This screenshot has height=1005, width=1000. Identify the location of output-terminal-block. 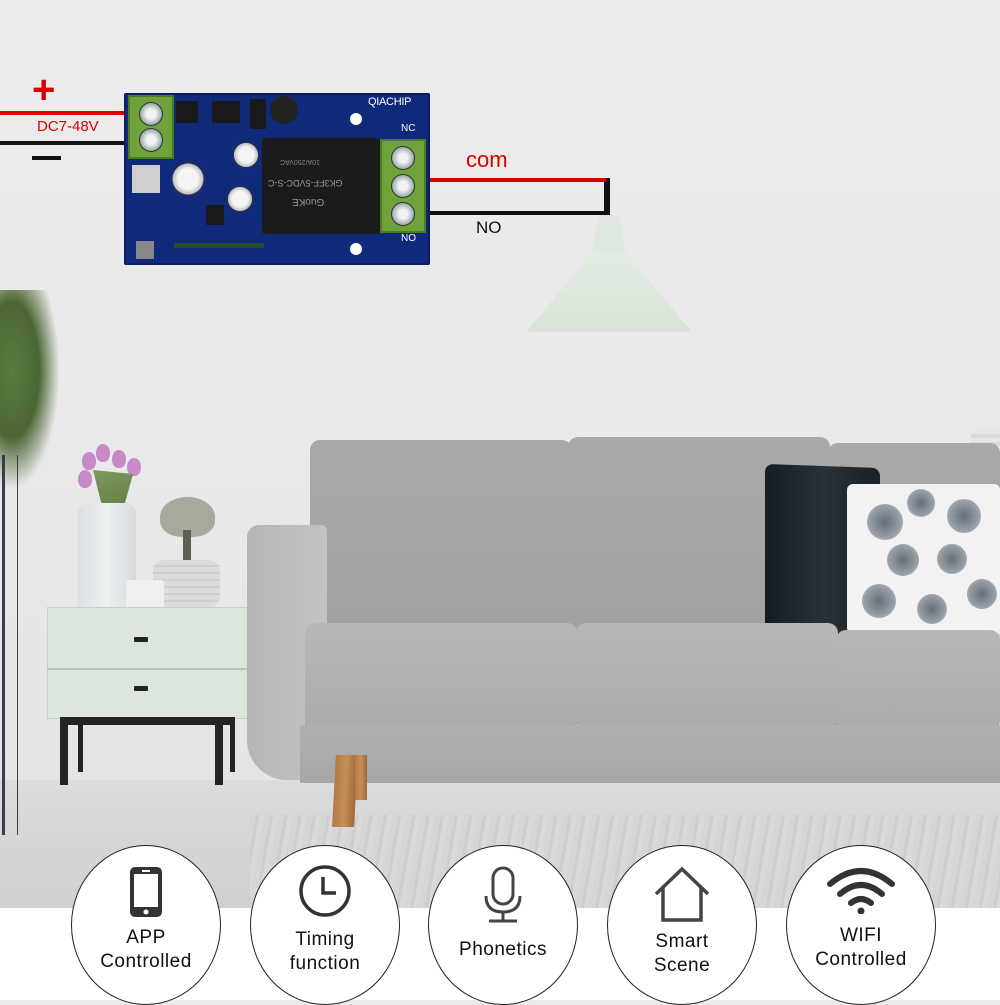
(403, 186).